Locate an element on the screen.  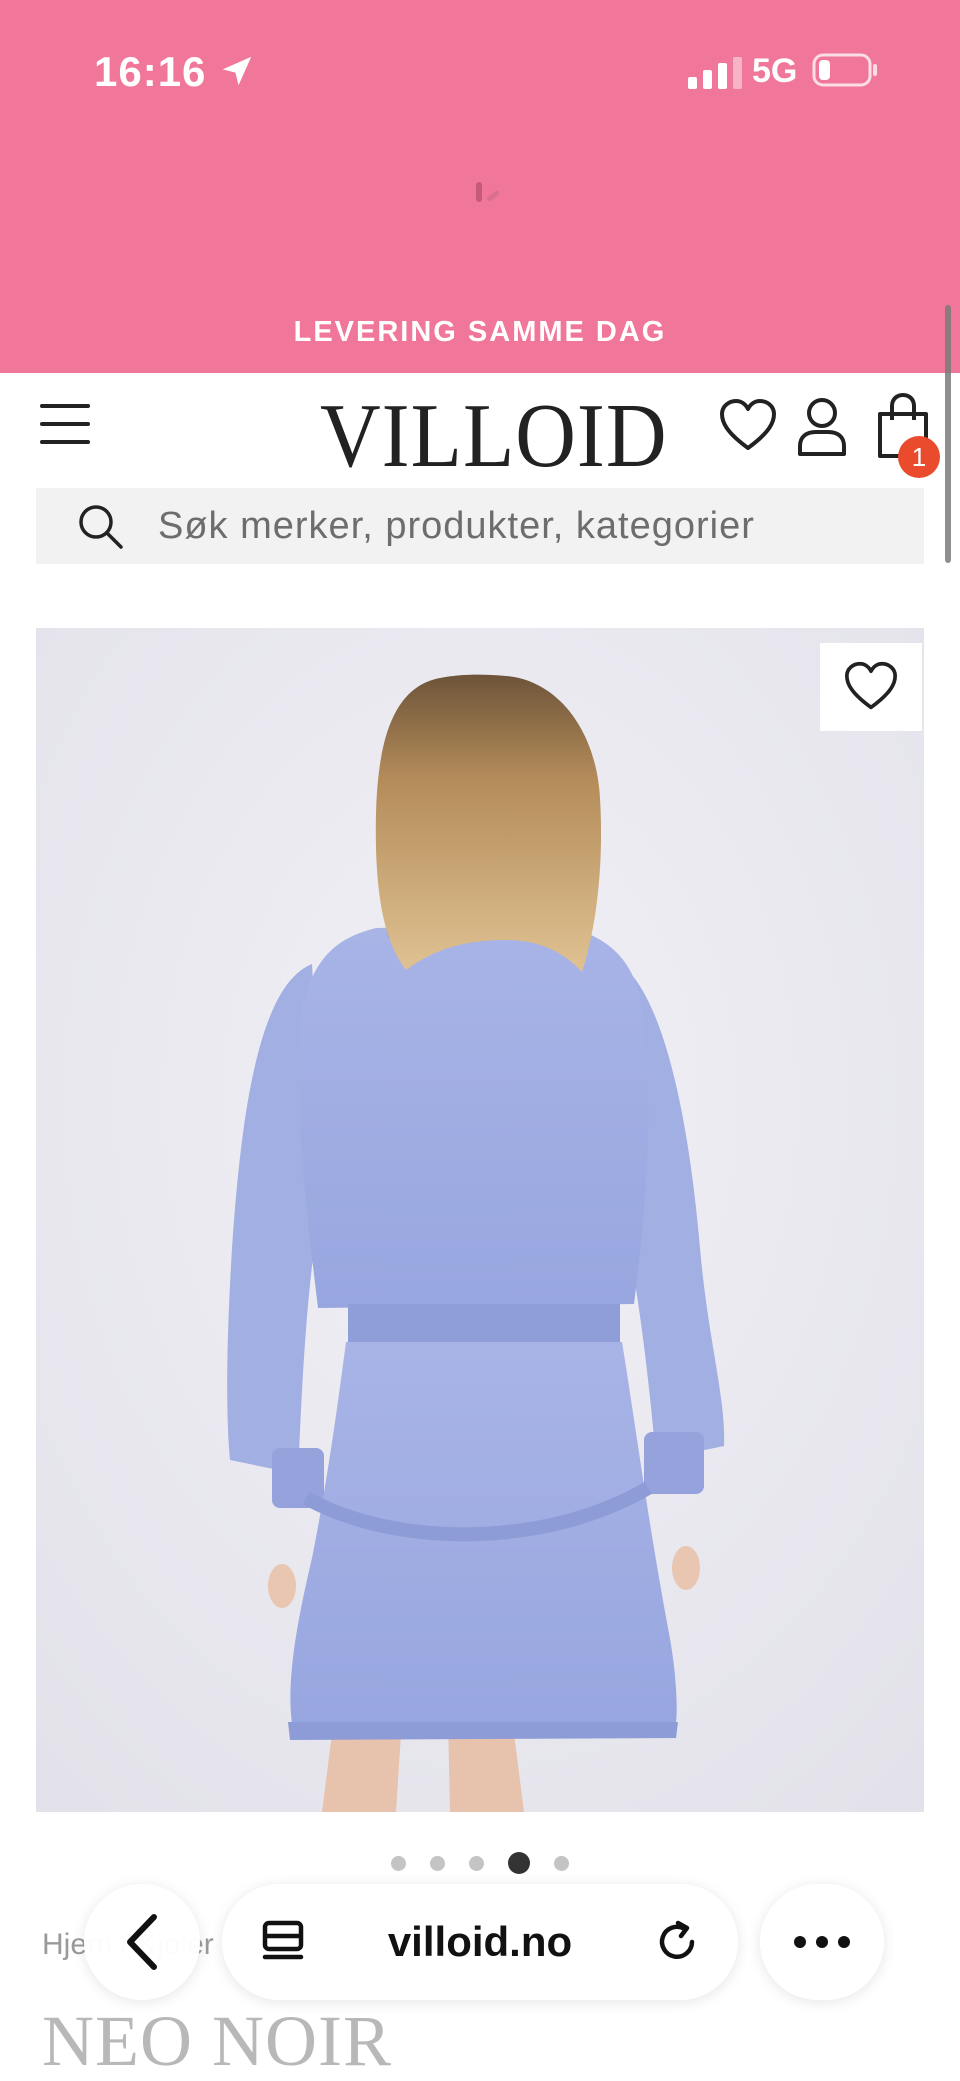
product-brand-title: NEO NOIR is located at coordinates (217, 2040).